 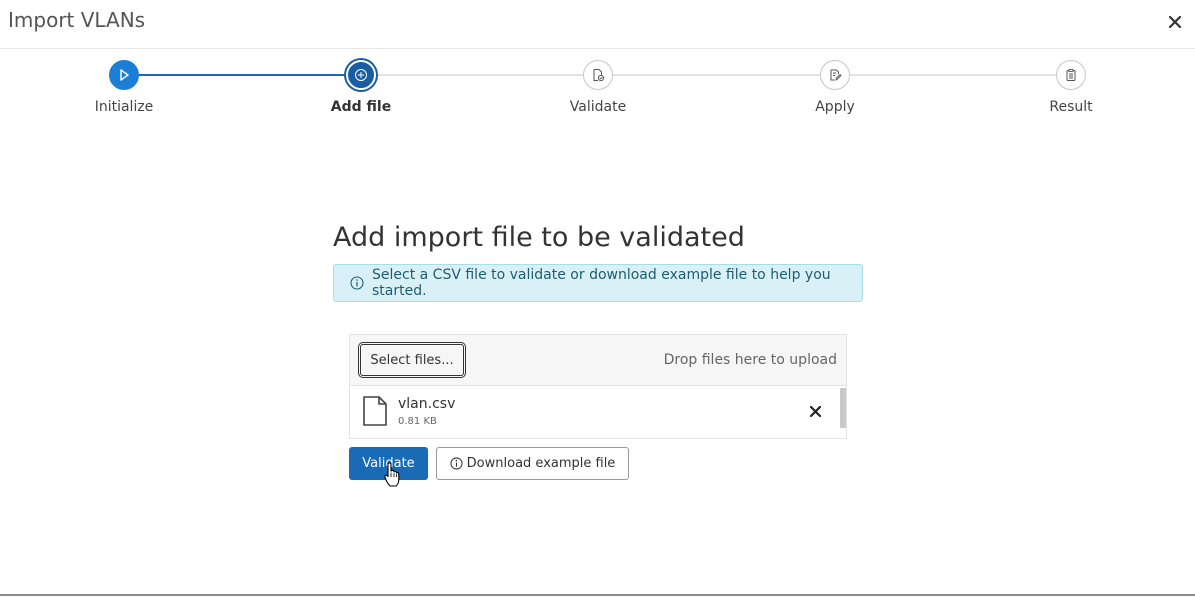 What do you see at coordinates (835, 107) in the screenshot?
I see `step-apply-label: Apply` at bounding box center [835, 107].